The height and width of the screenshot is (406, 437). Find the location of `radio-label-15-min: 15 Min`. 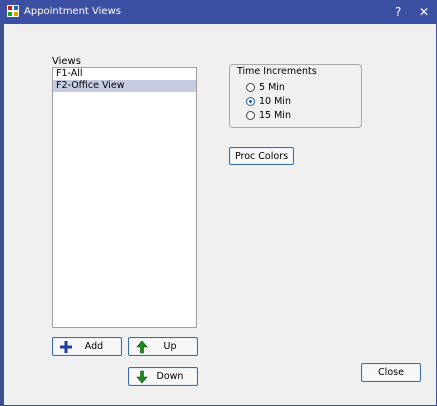

radio-label-15-min: 15 Min is located at coordinates (275, 115).